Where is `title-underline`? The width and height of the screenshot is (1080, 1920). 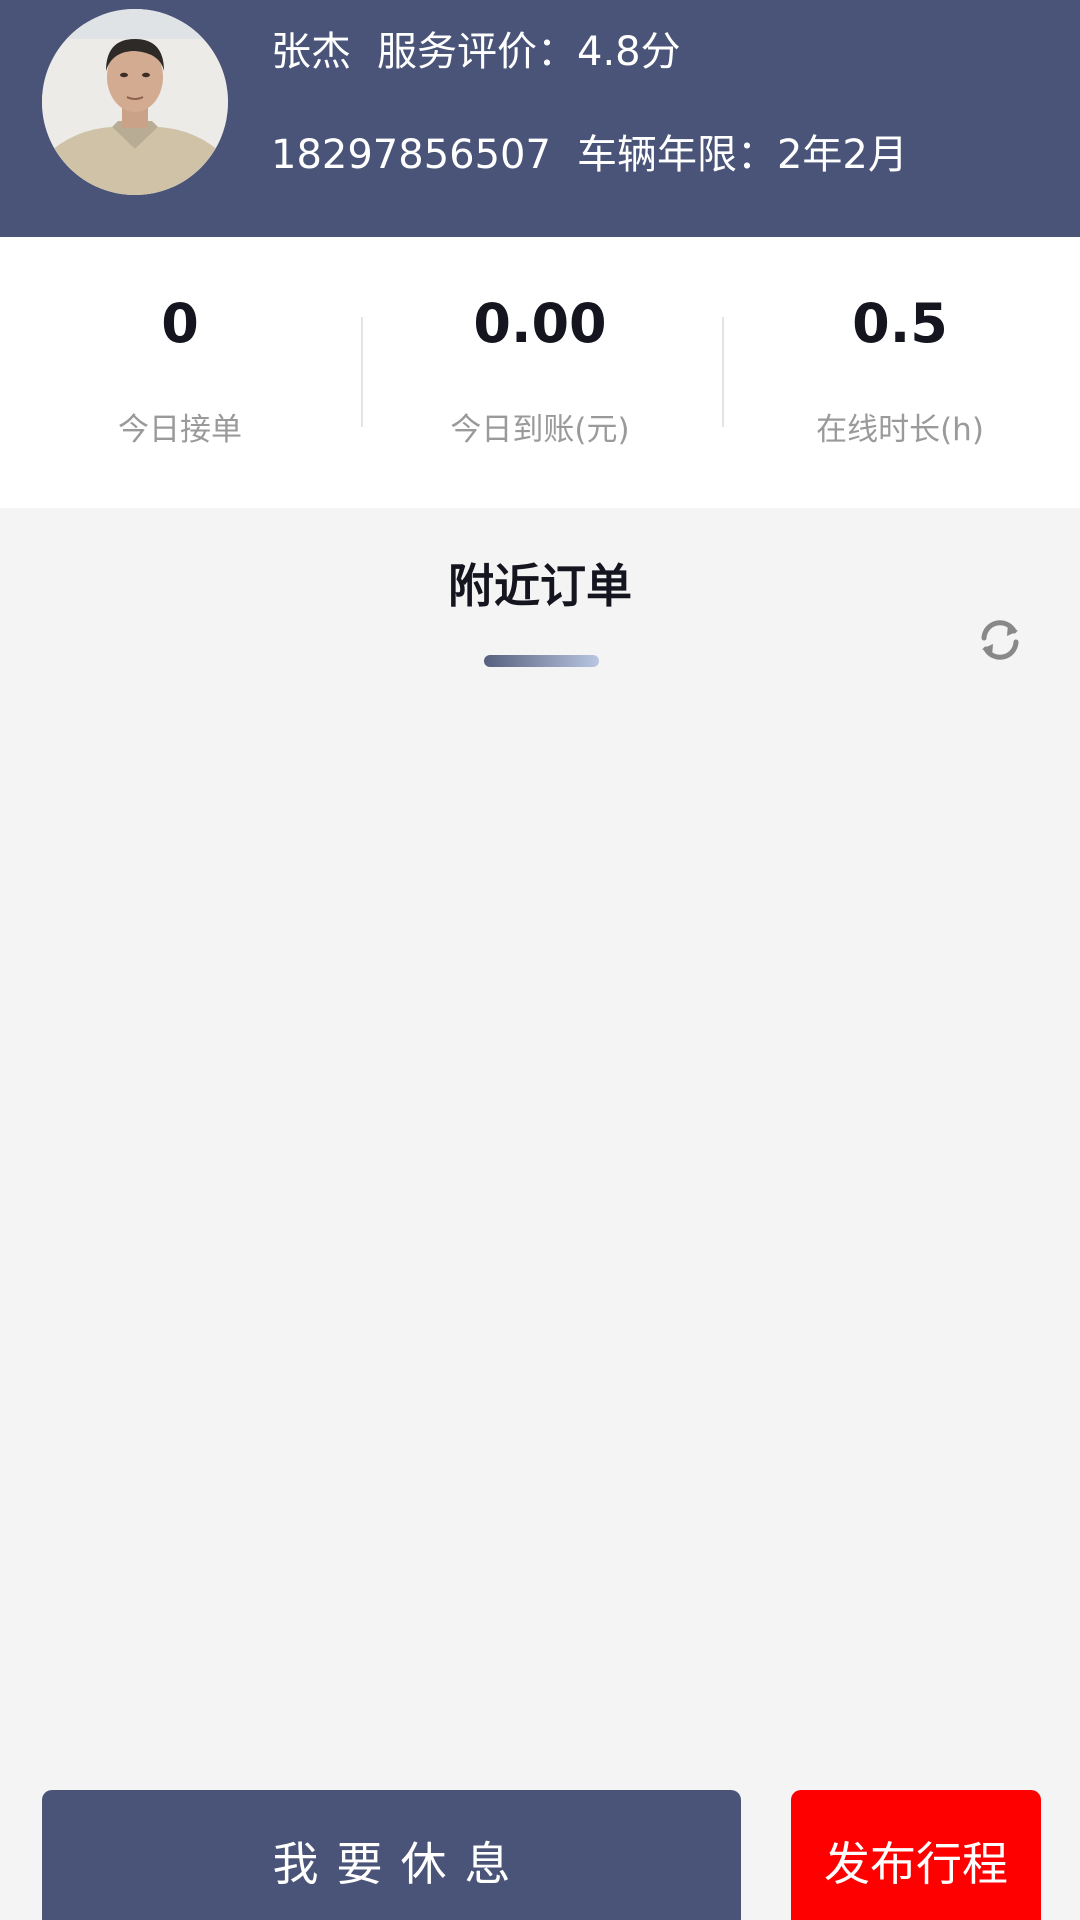
title-underline is located at coordinates (541, 661).